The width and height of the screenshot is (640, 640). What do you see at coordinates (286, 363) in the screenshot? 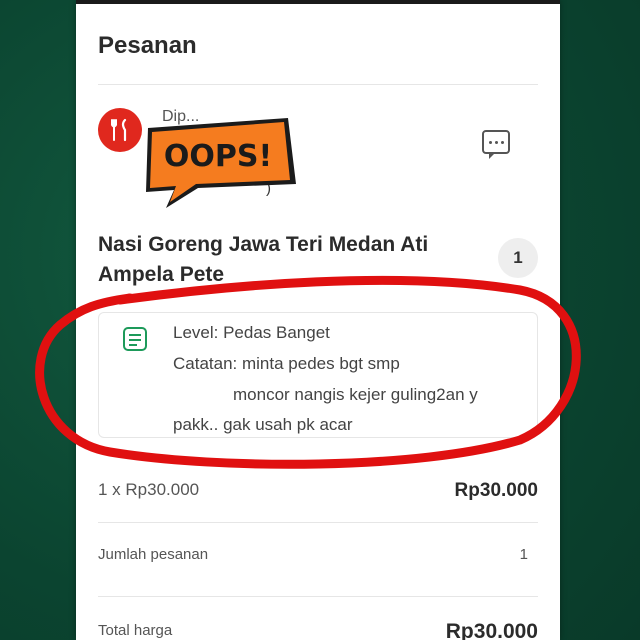
I see `note-line-1: Catatan: minta pedes bgt smp` at bounding box center [286, 363].